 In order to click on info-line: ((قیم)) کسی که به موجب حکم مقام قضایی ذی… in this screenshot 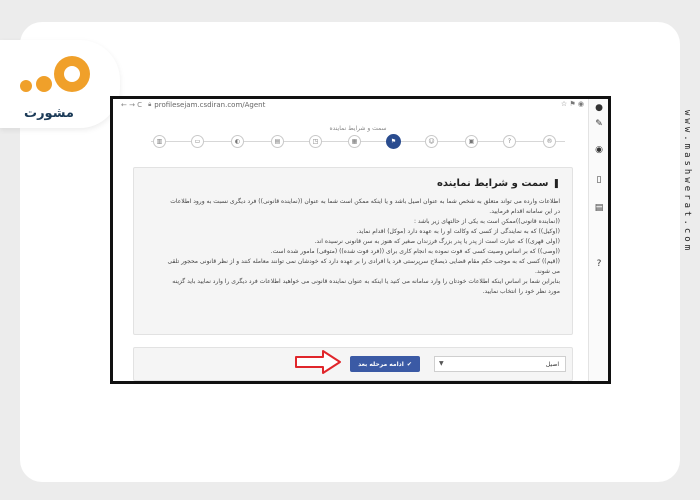, I will do `click(363, 261)`.